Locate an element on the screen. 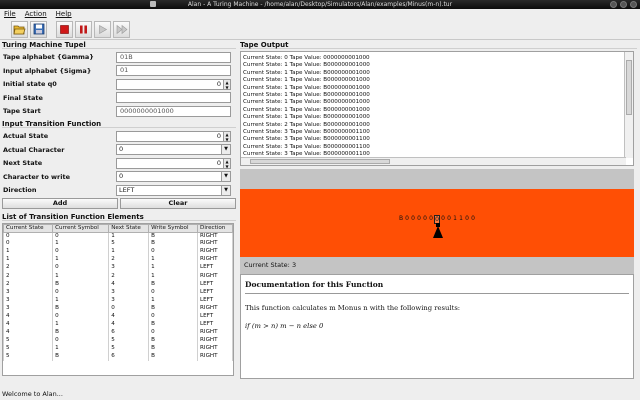  stop-button is located at coordinates (64, 29).